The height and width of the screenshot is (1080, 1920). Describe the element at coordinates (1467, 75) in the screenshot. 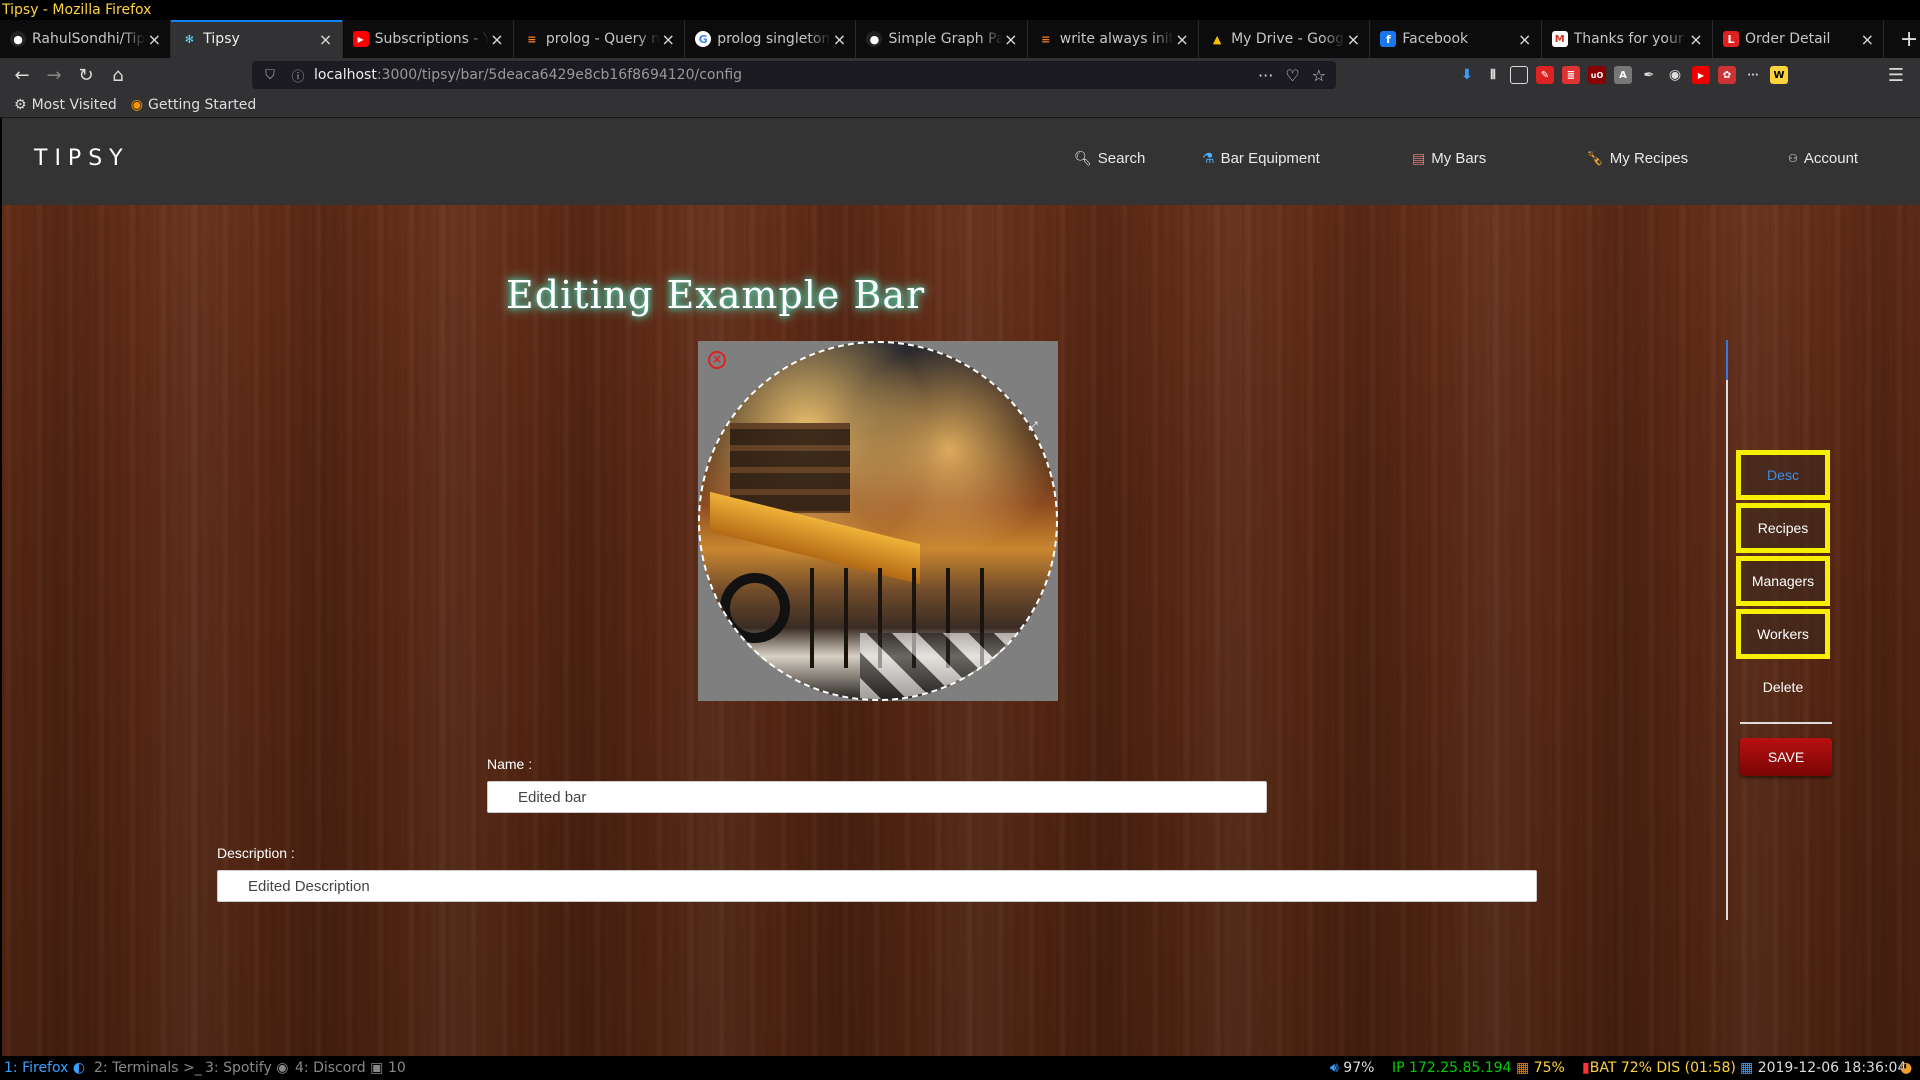

I see `download-icon: ⬇` at that location.